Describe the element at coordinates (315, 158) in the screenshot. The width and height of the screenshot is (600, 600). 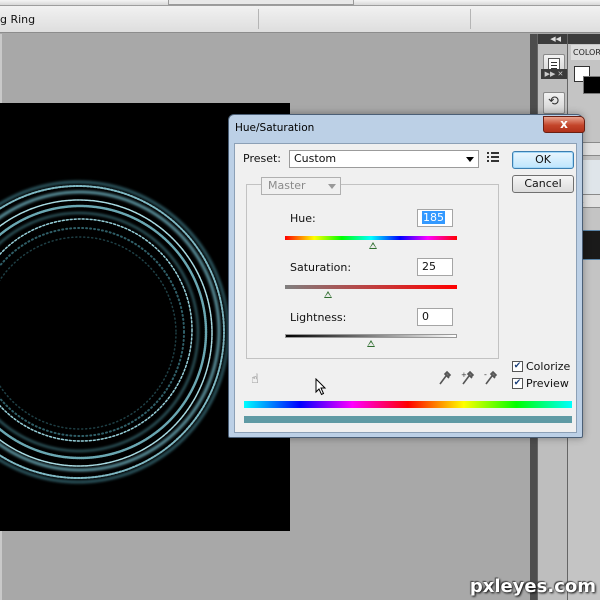
I see `preset-value: Custom` at that location.